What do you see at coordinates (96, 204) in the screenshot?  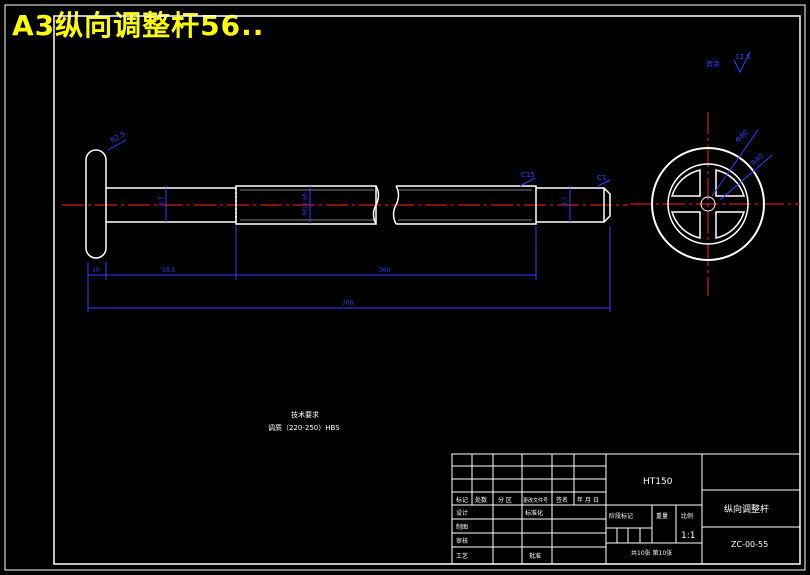 I see `shaft-head` at bounding box center [96, 204].